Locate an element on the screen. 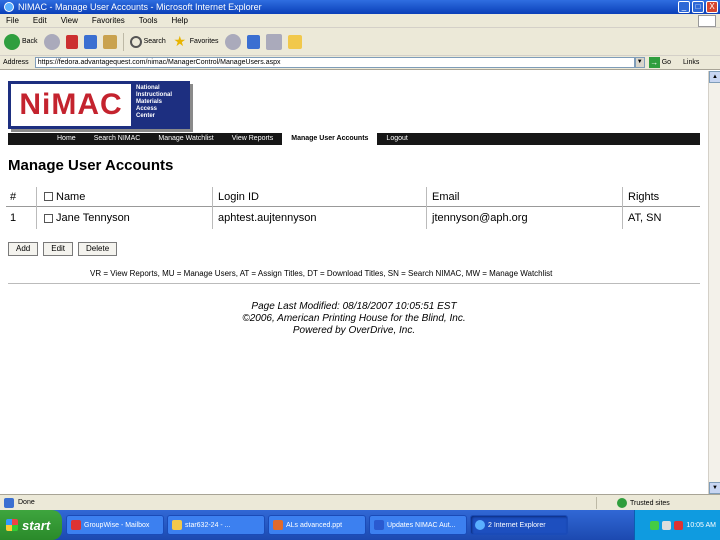  logo-line: National is located at coordinates (148, 88).